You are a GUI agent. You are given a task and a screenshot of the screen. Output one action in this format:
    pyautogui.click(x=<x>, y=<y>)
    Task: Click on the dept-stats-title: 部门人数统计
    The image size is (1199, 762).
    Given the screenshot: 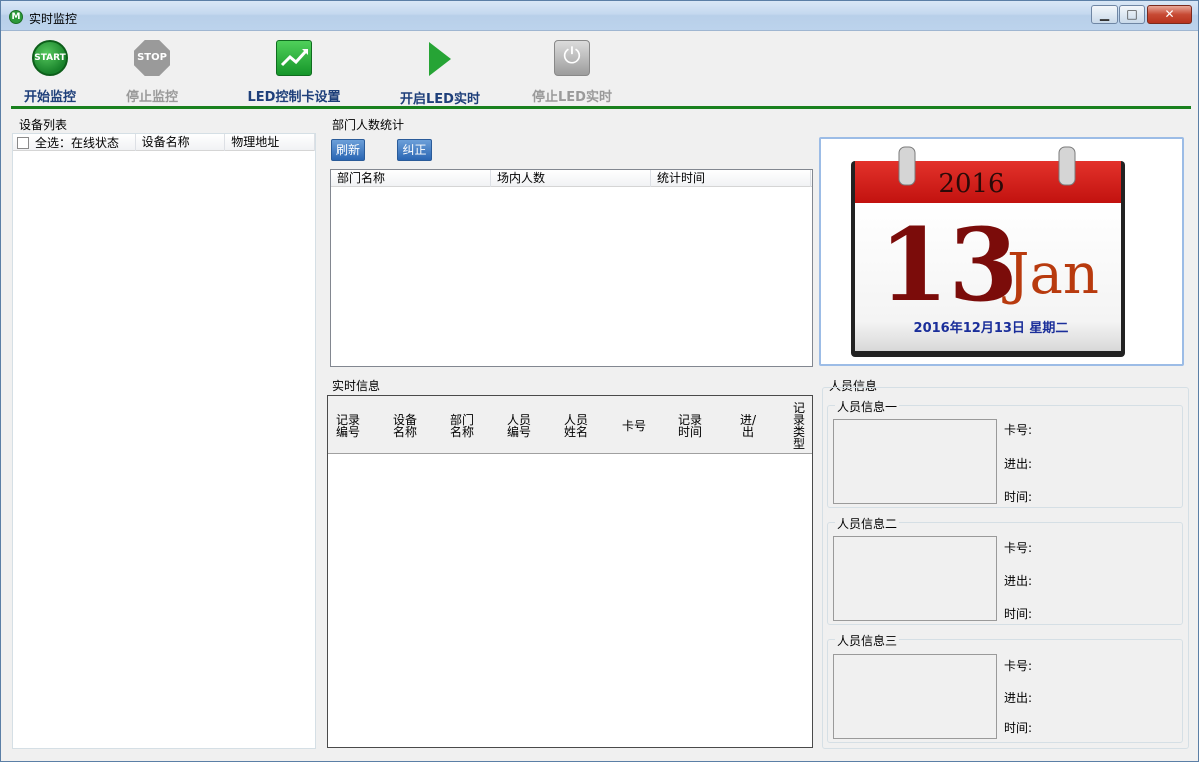 What is the action you would take?
    pyautogui.click(x=368, y=125)
    